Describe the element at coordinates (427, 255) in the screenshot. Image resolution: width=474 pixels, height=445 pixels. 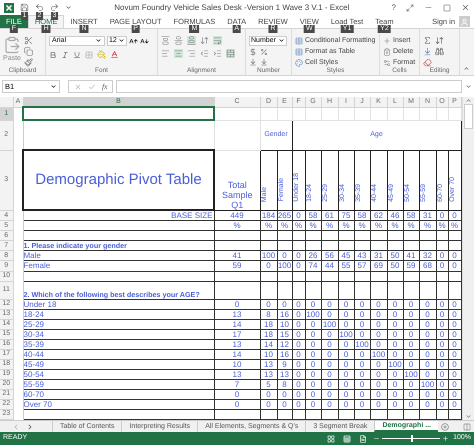
I see `table-cell: 32` at that location.